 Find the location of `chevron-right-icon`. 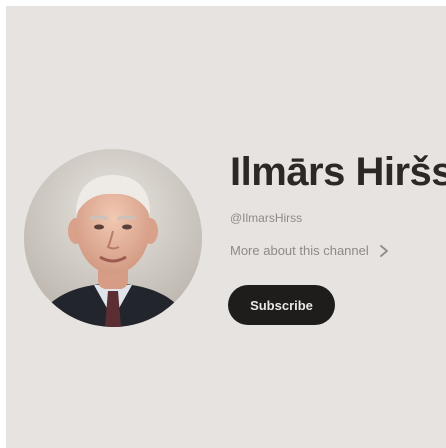

chevron-right-icon is located at coordinates (384, 251).